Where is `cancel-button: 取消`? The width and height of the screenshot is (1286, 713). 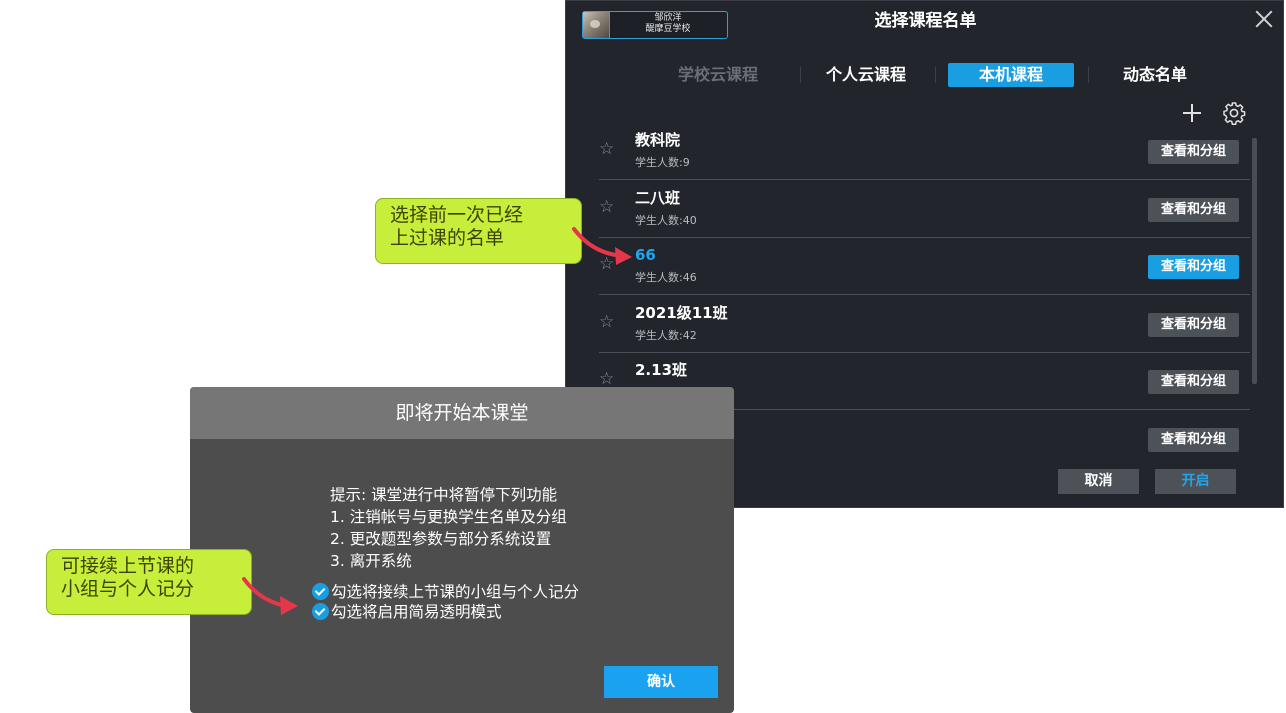 cancel-button: 取消 is located at coordinates (1098, 481).